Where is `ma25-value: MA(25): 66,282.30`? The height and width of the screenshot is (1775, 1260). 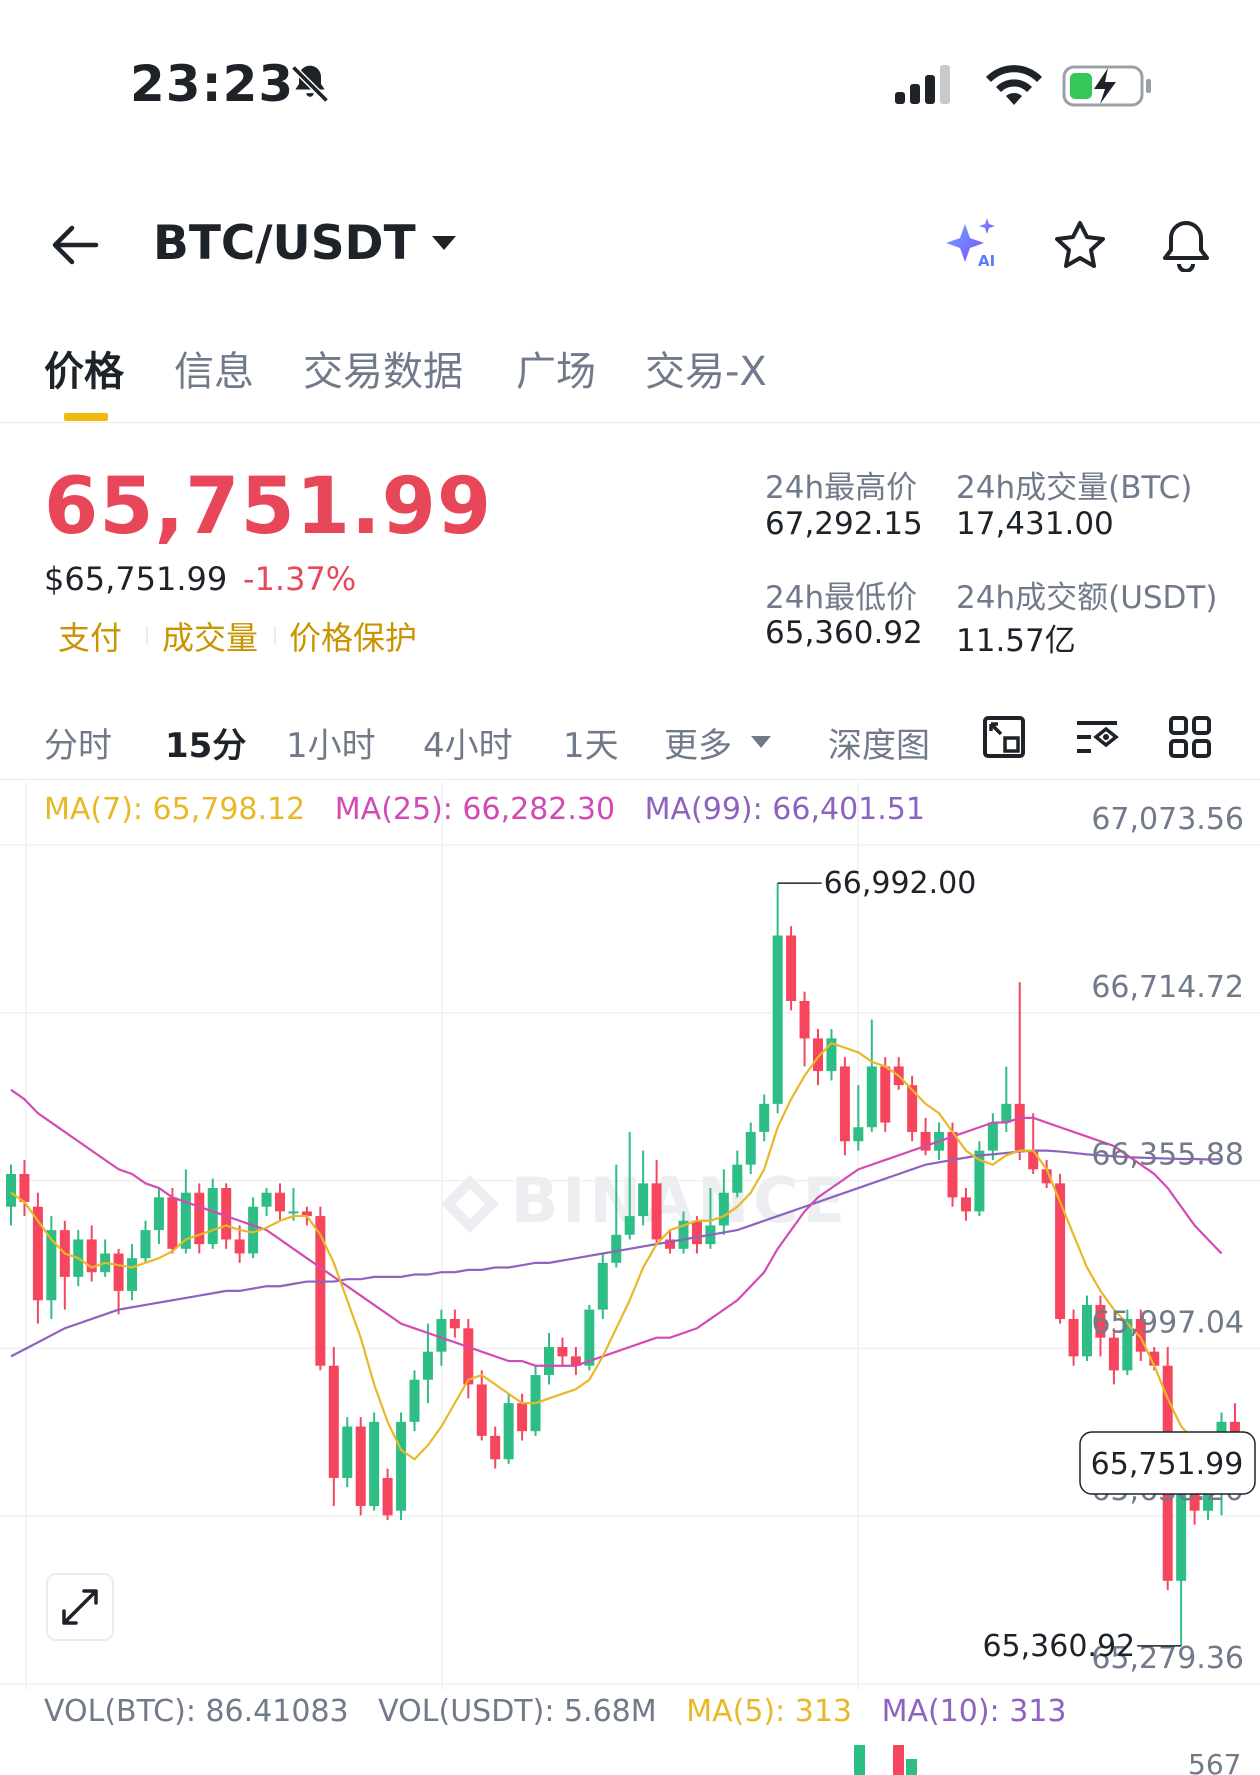
ma25-value: MA(25): 66,282.30 is located at coordinates (475, 809).